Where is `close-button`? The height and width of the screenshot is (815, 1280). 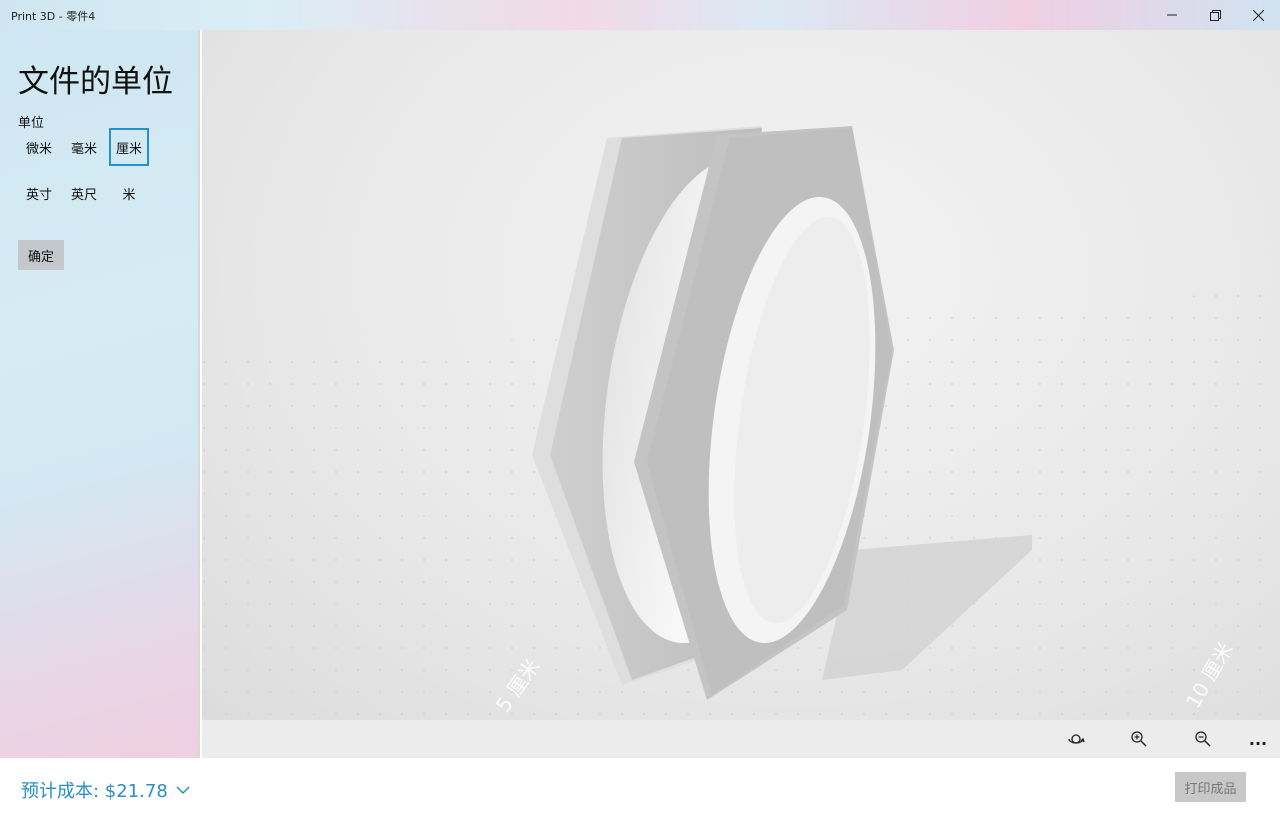 close-button is located at coordinates (1258, 15).